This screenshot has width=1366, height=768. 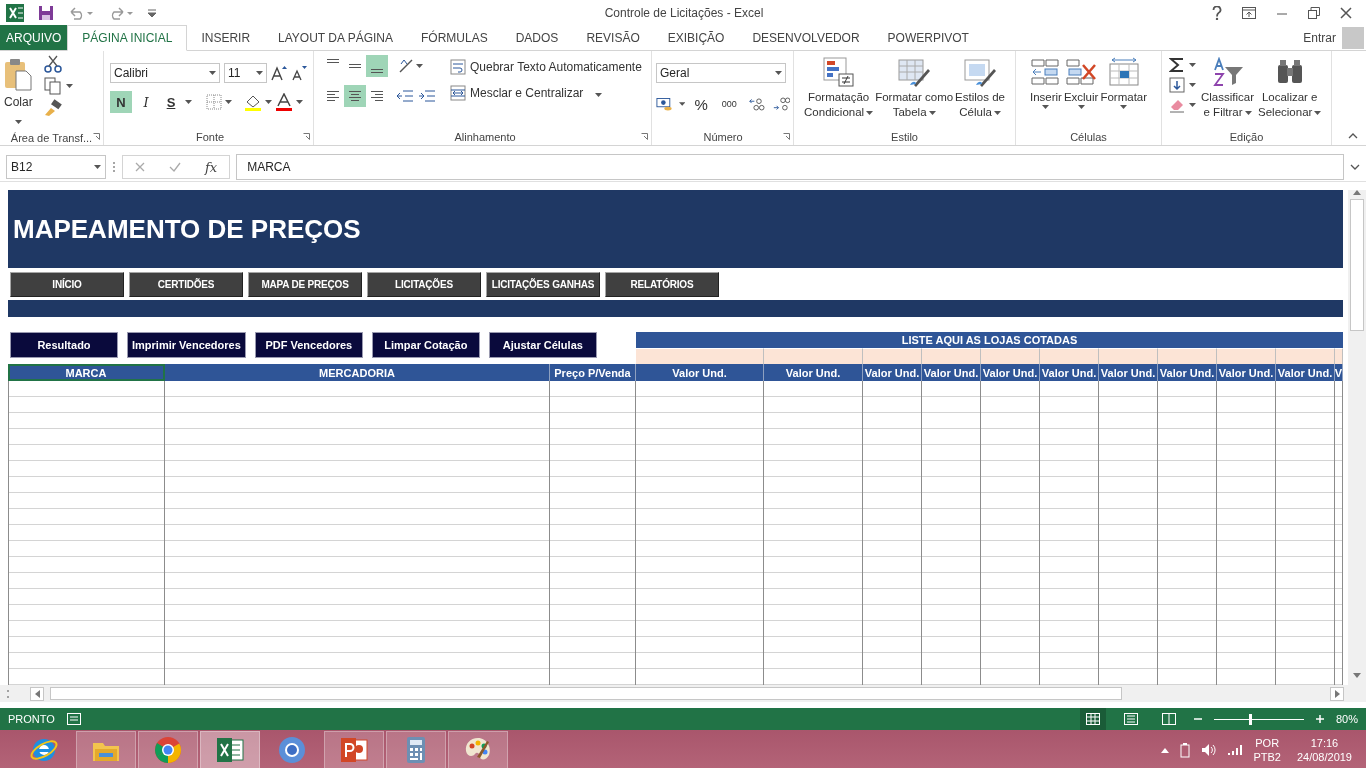 I want to click on ribbon-tab: DESENVOLVEDOR, so click(x=806, y=37).